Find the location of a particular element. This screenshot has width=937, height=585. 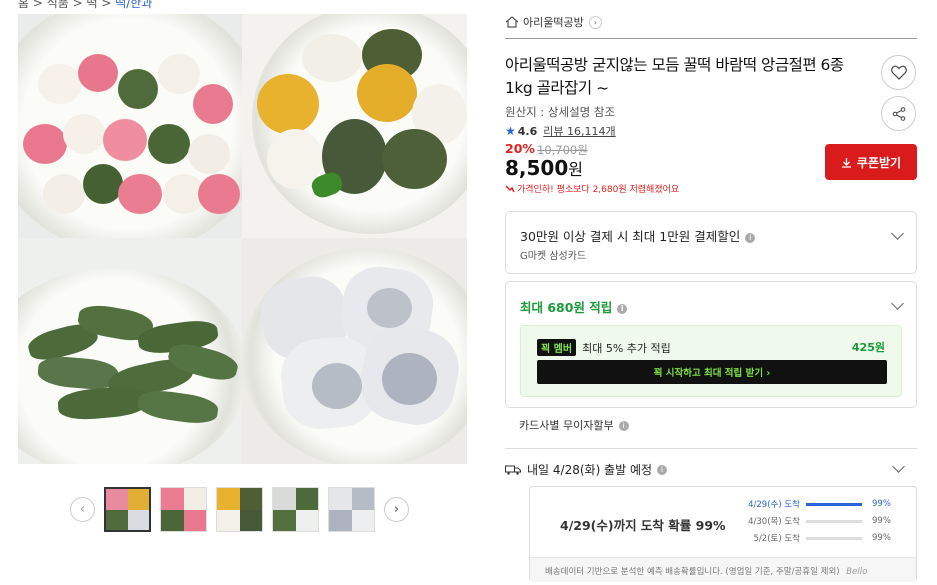

price-drop-icon is located at coordinates (510, 188).